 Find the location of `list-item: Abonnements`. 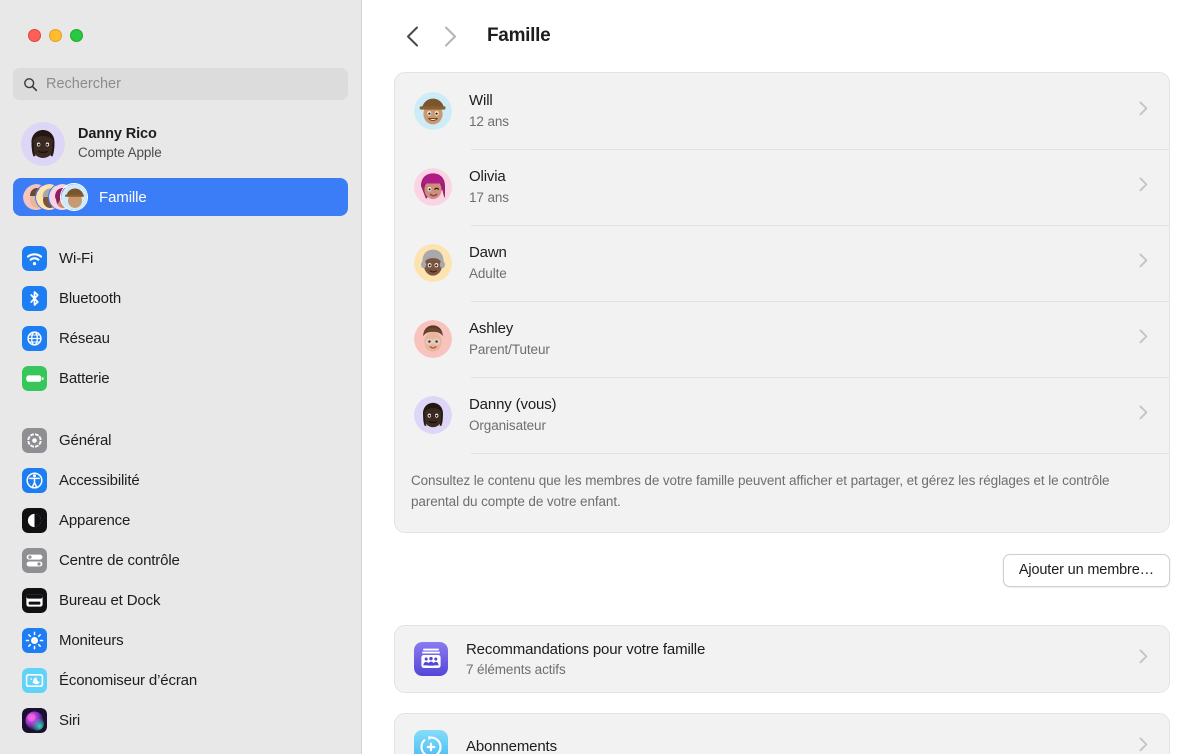

list-item: Abonnements is located at coordinates (782, 734).